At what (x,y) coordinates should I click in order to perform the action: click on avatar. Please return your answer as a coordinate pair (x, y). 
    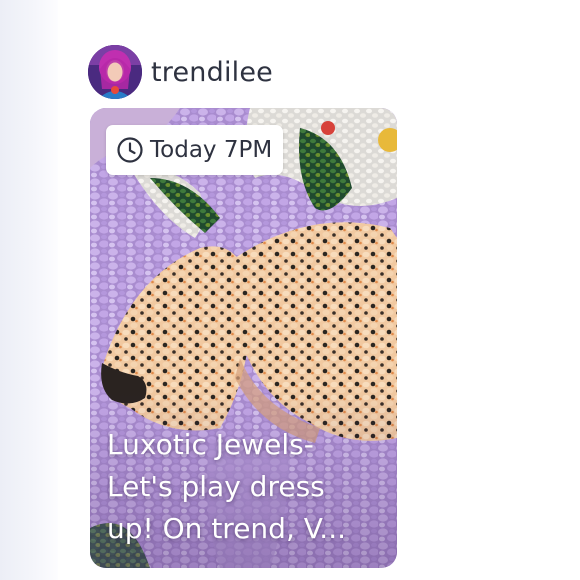
    Looking at the image, I should click on (115, 72).